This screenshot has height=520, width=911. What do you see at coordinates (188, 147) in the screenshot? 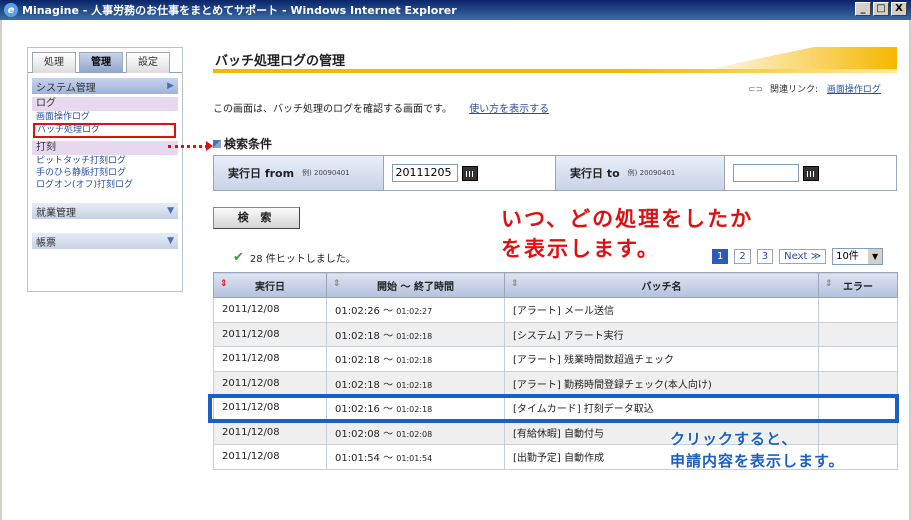
I see `red-dotted-arrow` at bounding box center [188, 147].